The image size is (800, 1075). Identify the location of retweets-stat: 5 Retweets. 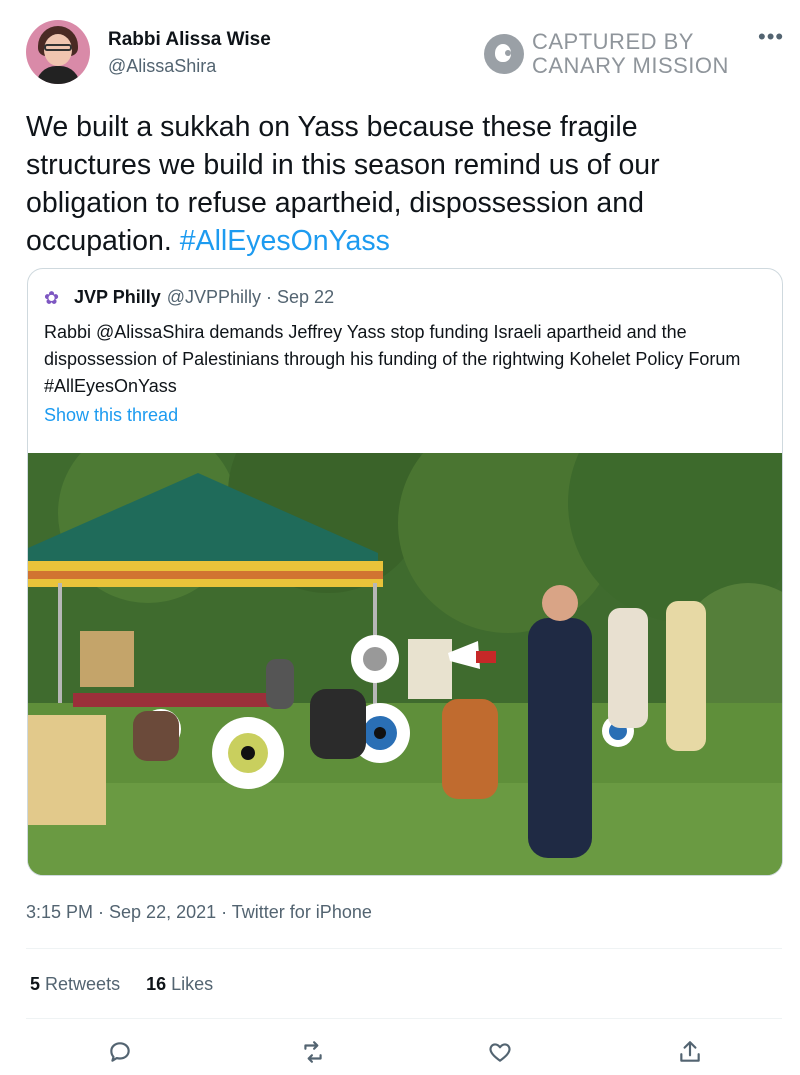
(75, 984).